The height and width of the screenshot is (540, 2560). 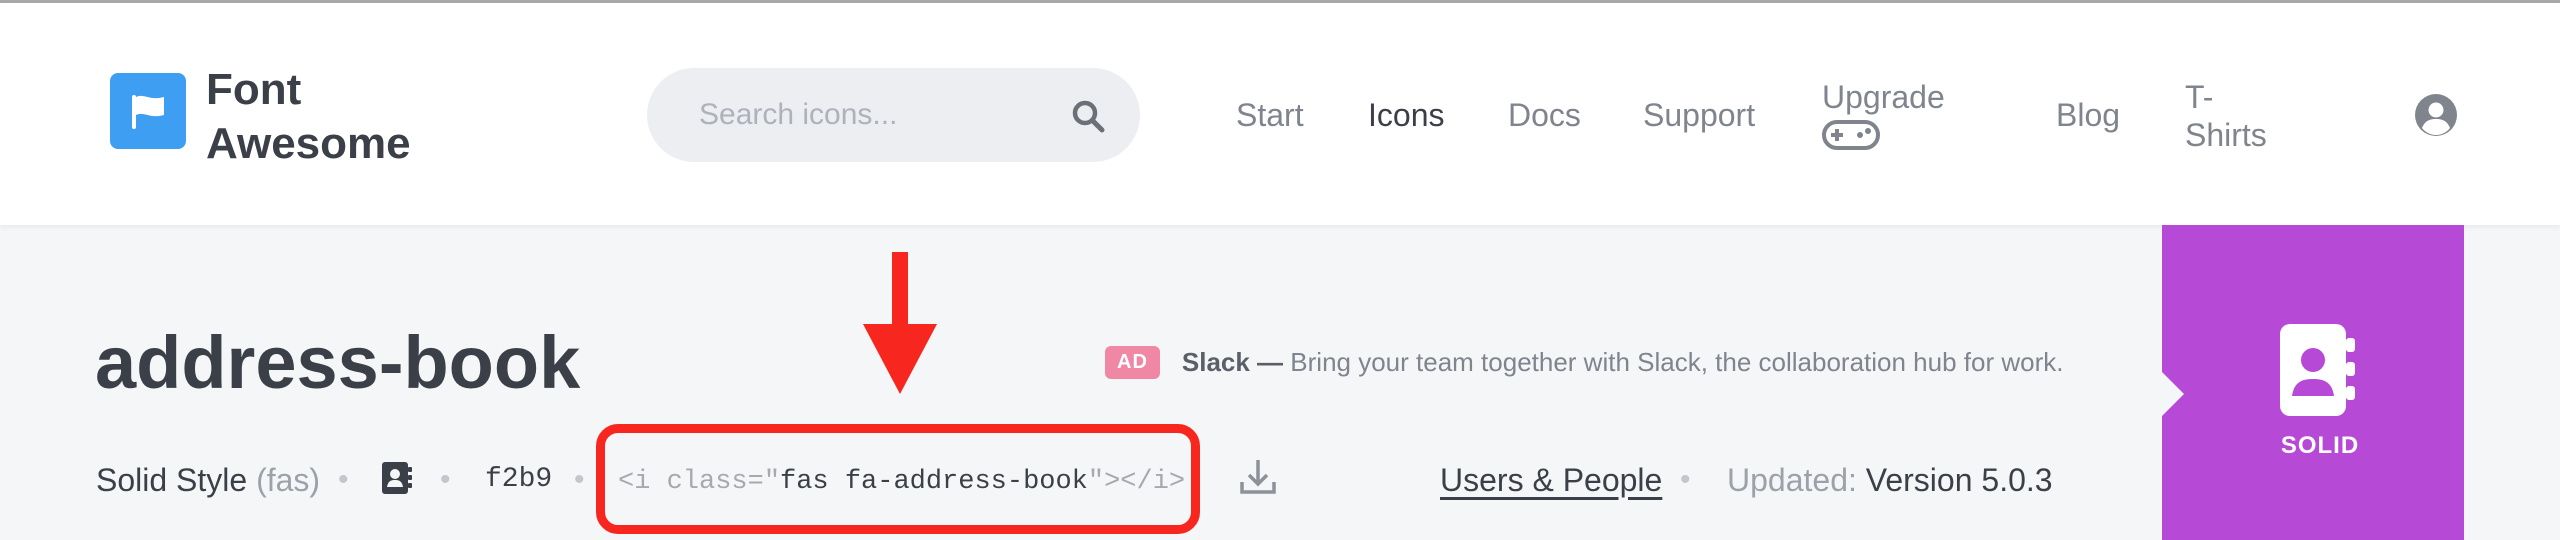 What do you see at coordinates (1406, 115) in the screenshot?
I see `nav-icons: Icons` at bounding box center [1406, 115].